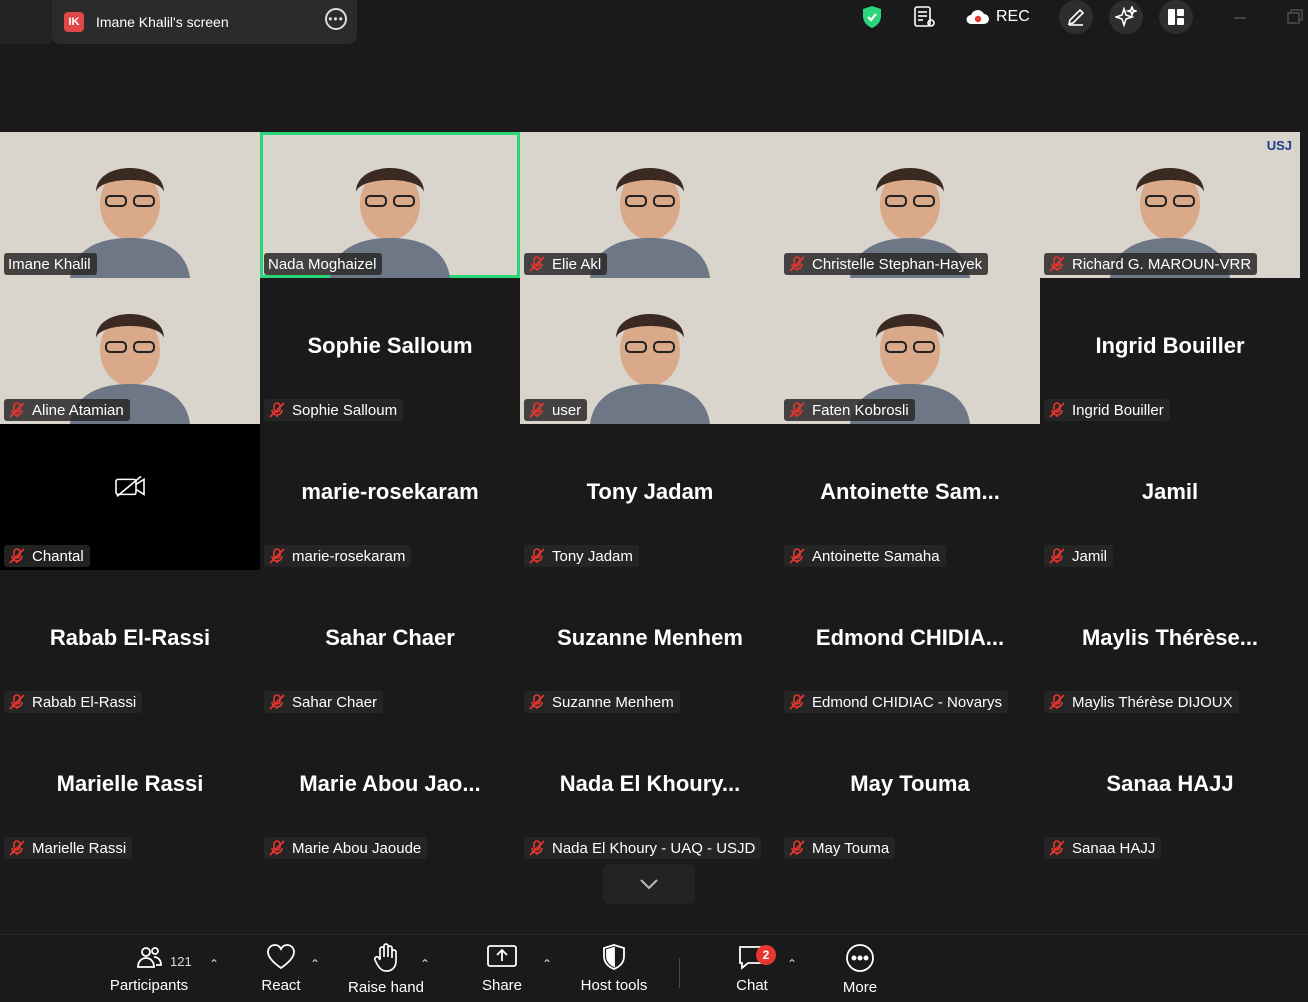 The image size is (1308, 1002). I want to click on participant-name: Christelle Stephan-Hayek, so click(897, 264).